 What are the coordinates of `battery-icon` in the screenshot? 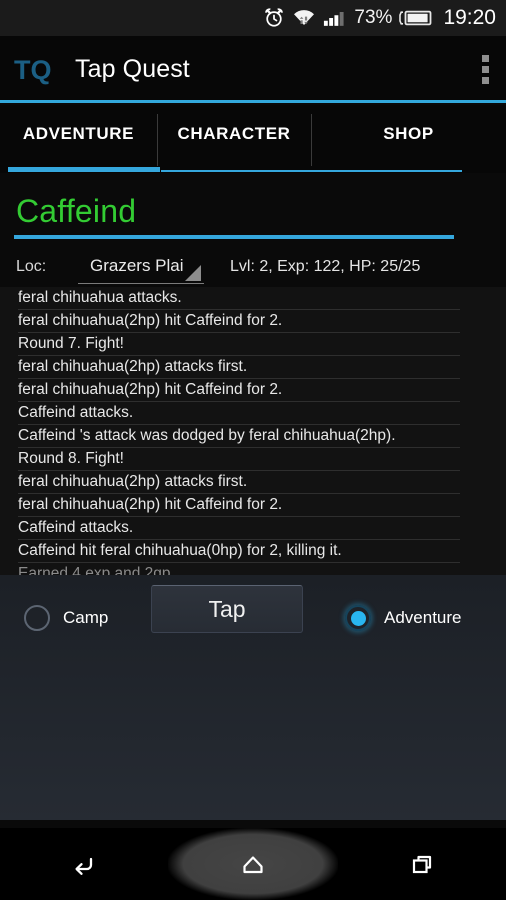 It's located at (415, 18).